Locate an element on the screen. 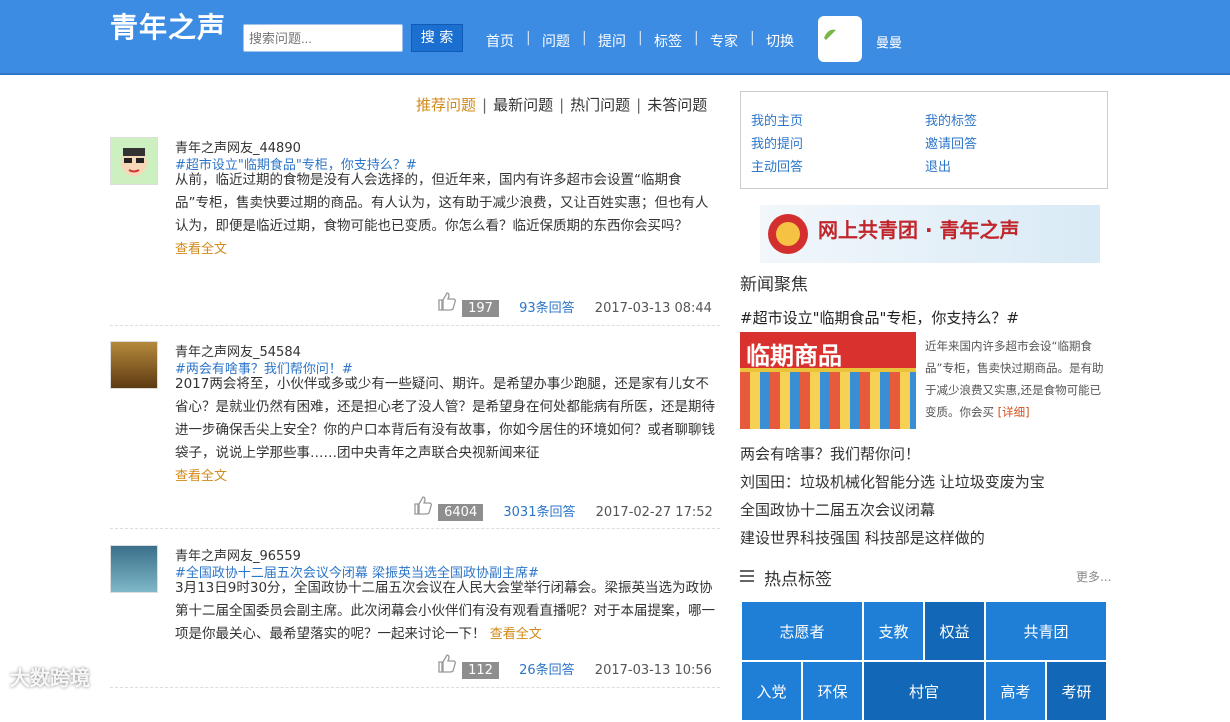 The height and width of the screenshot is (722, 1230). post-time: 2017-03-13 10:56 is located at coordinates (653, 670).